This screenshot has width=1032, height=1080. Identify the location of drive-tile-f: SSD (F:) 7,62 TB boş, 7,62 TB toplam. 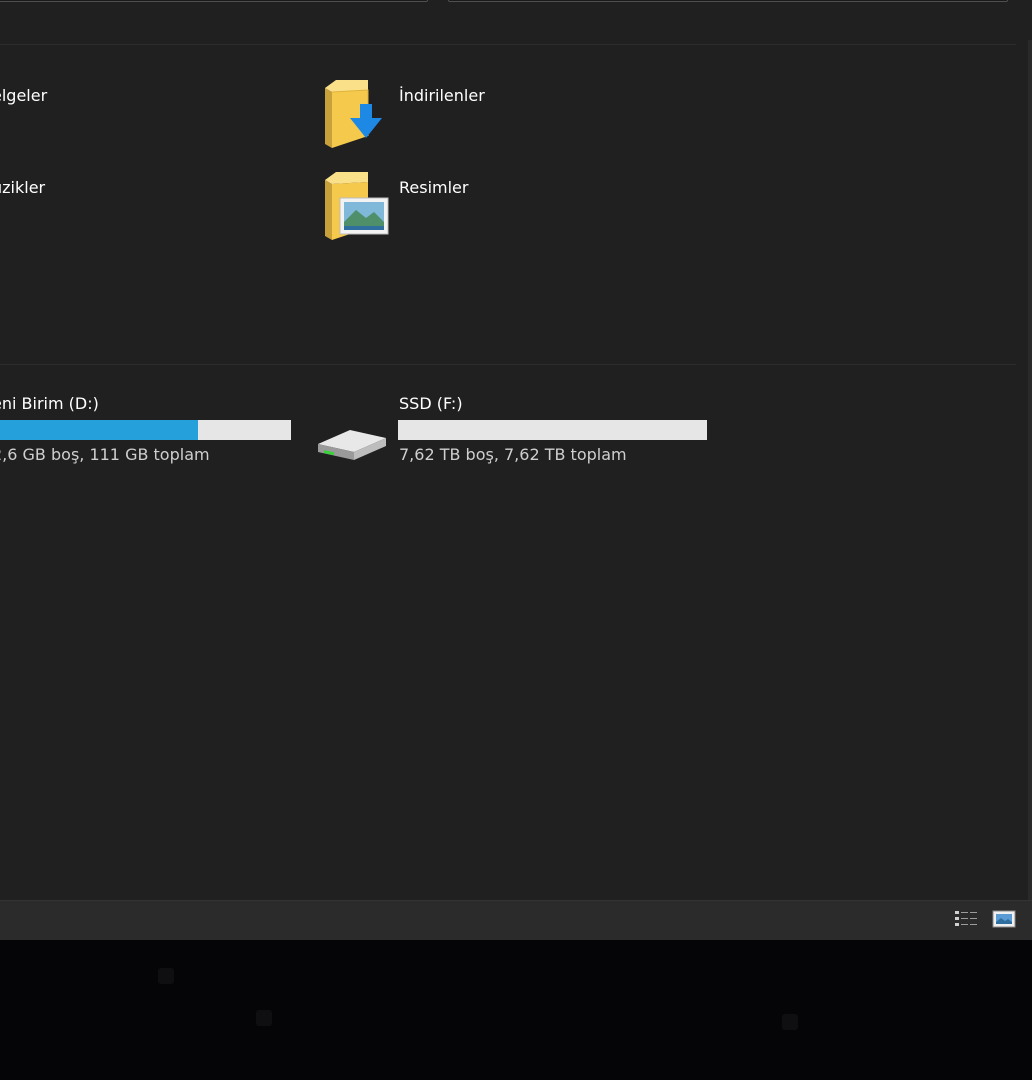
(514, 432).